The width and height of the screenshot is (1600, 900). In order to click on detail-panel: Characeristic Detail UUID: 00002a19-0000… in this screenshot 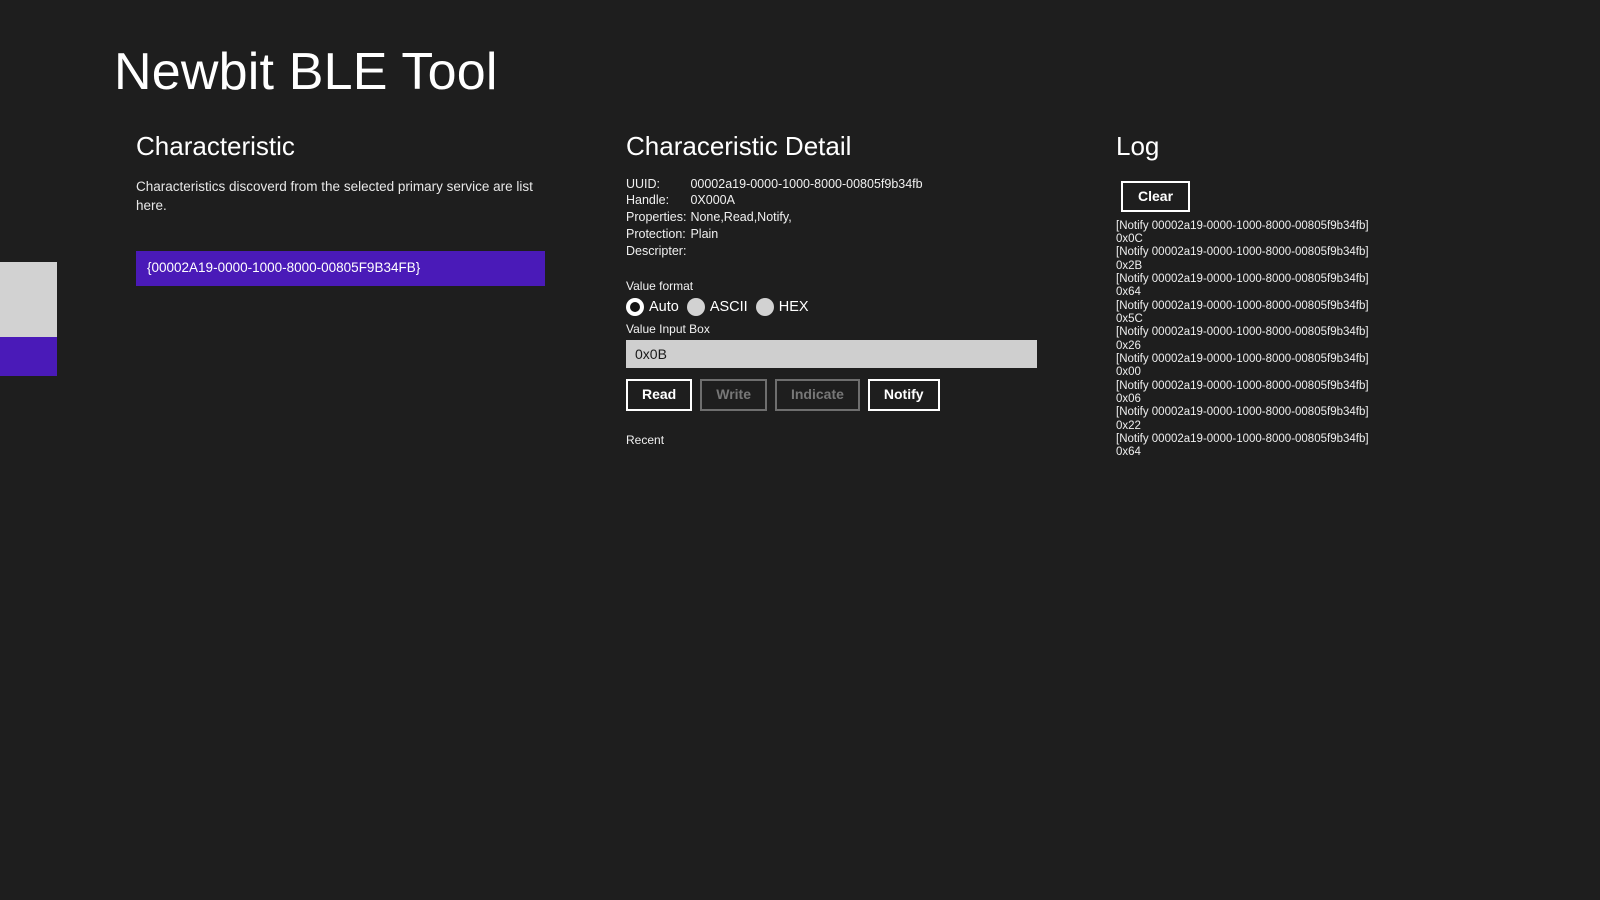, I will do `click(846, 288)`.